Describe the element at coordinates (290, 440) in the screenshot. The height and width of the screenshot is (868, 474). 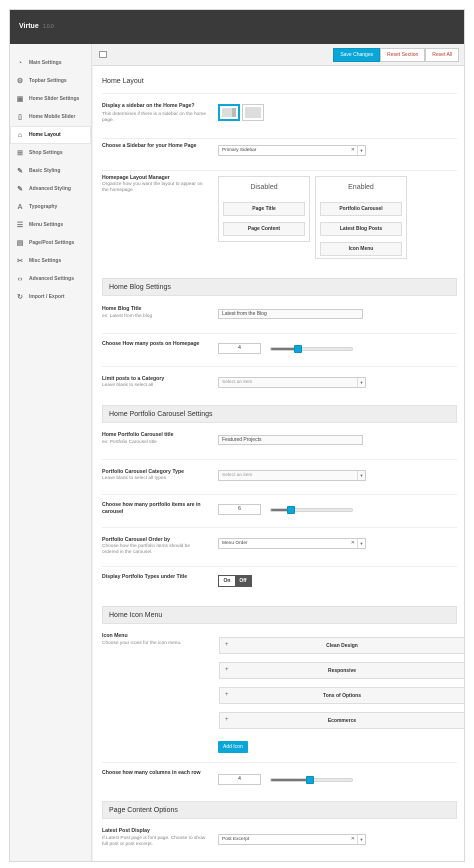
I see `portfolio-title-input: Featured Projects` at that location.